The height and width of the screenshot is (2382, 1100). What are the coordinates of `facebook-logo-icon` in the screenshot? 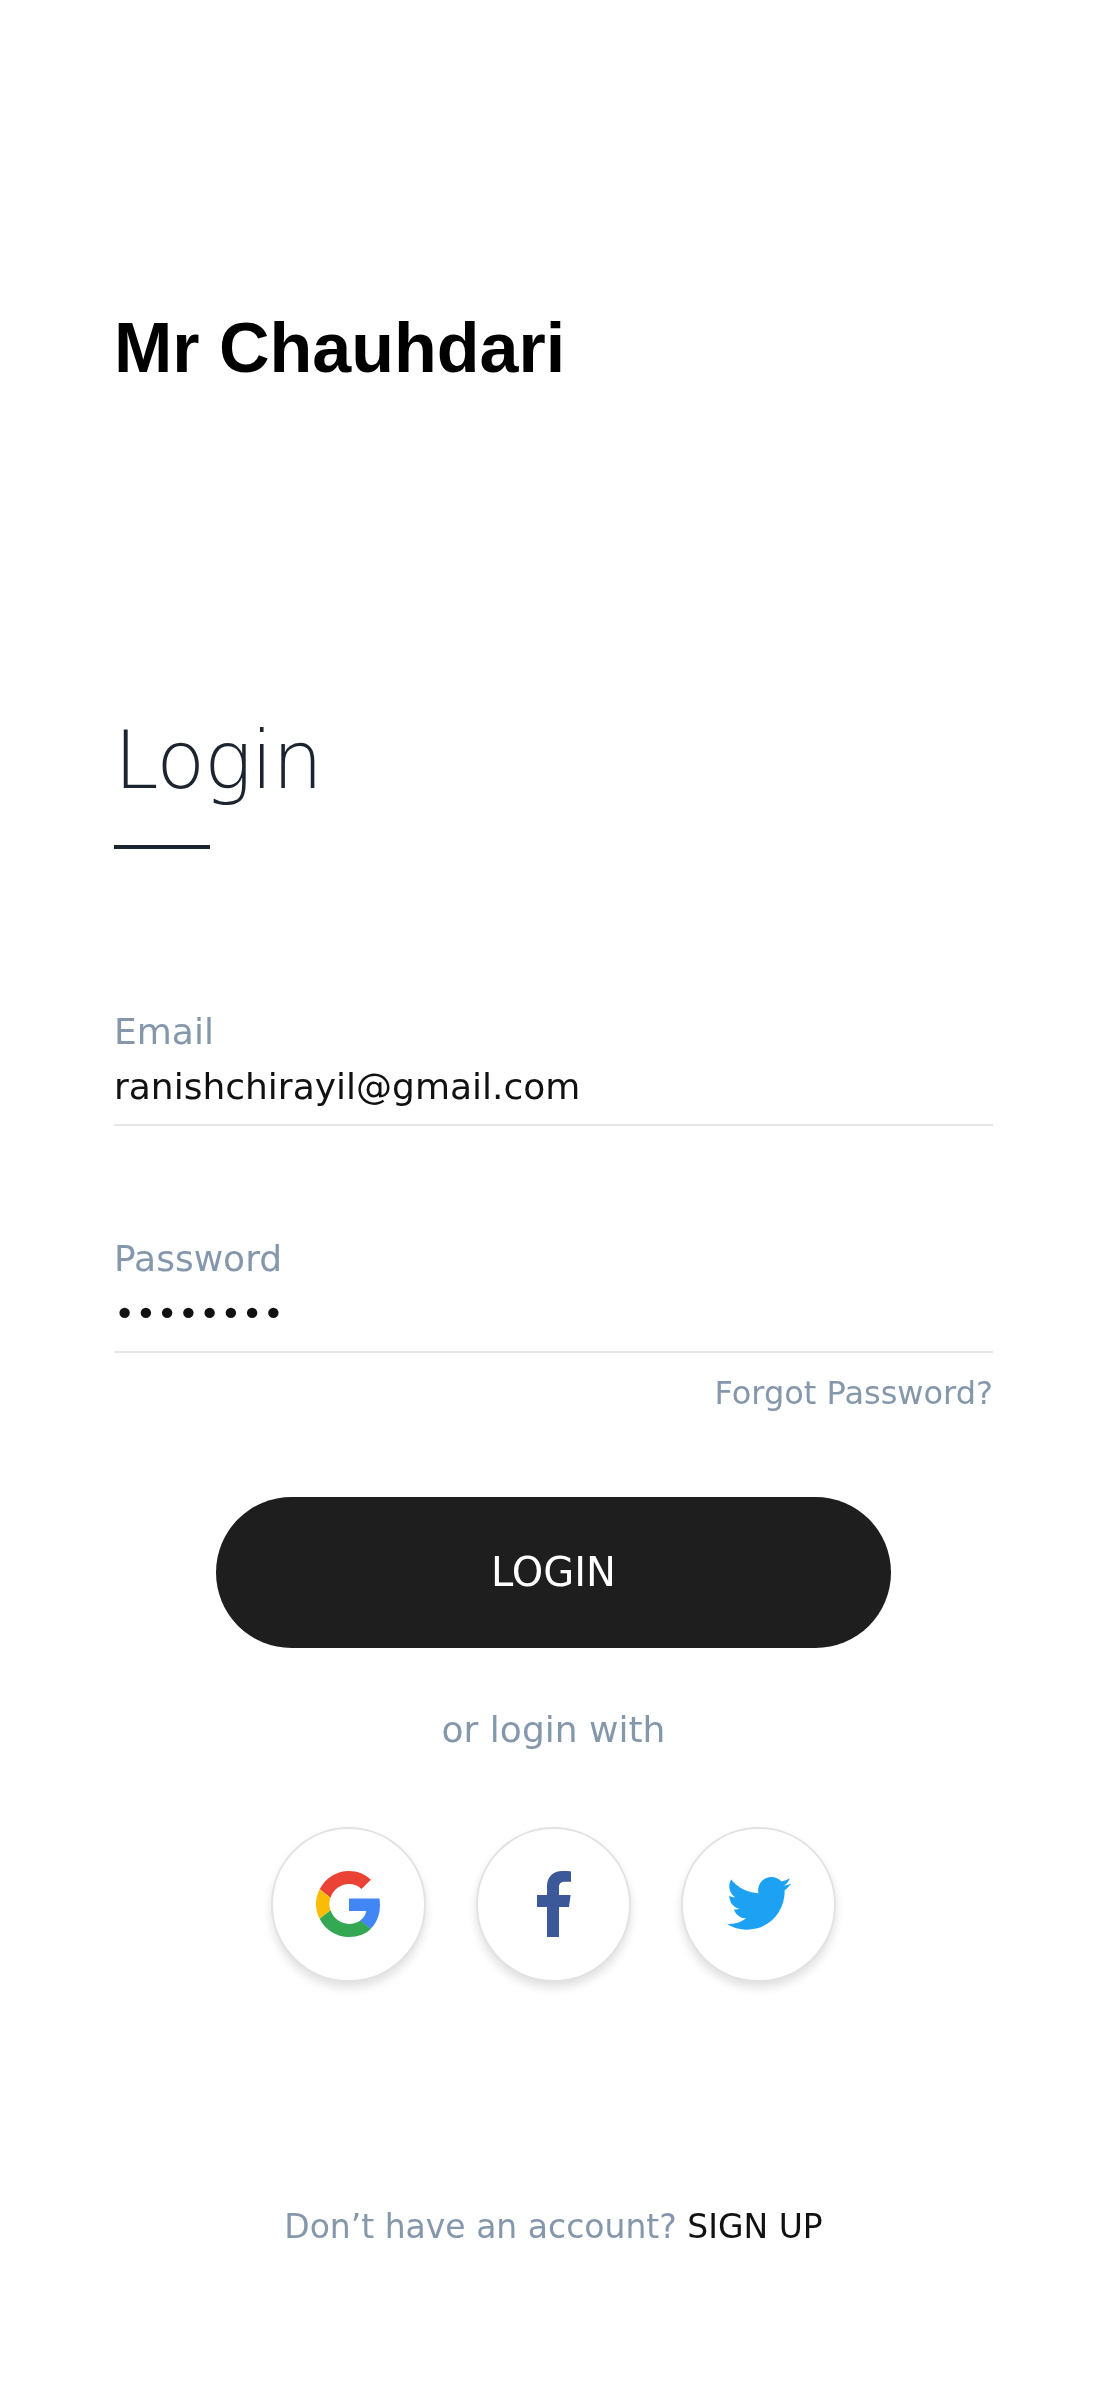 It's located at (553, 1904).